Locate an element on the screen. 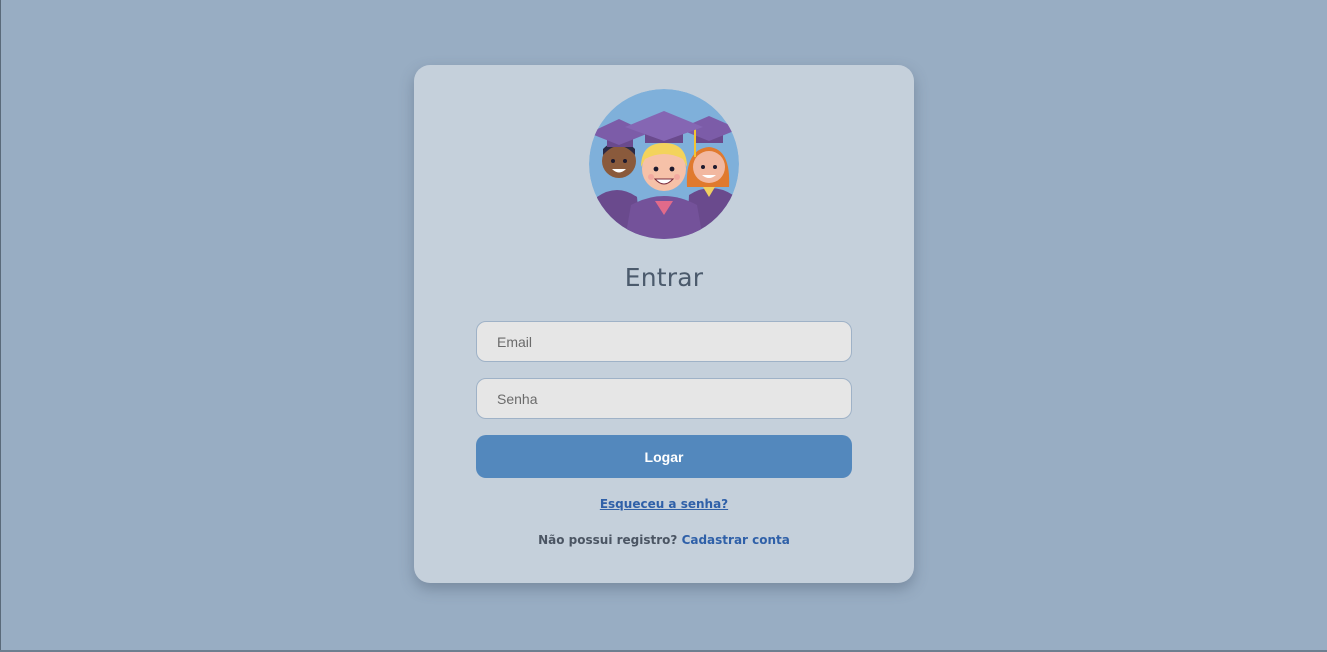  forgot-password-row: Esqueceu a senha? is located at coordinates (664, 504).